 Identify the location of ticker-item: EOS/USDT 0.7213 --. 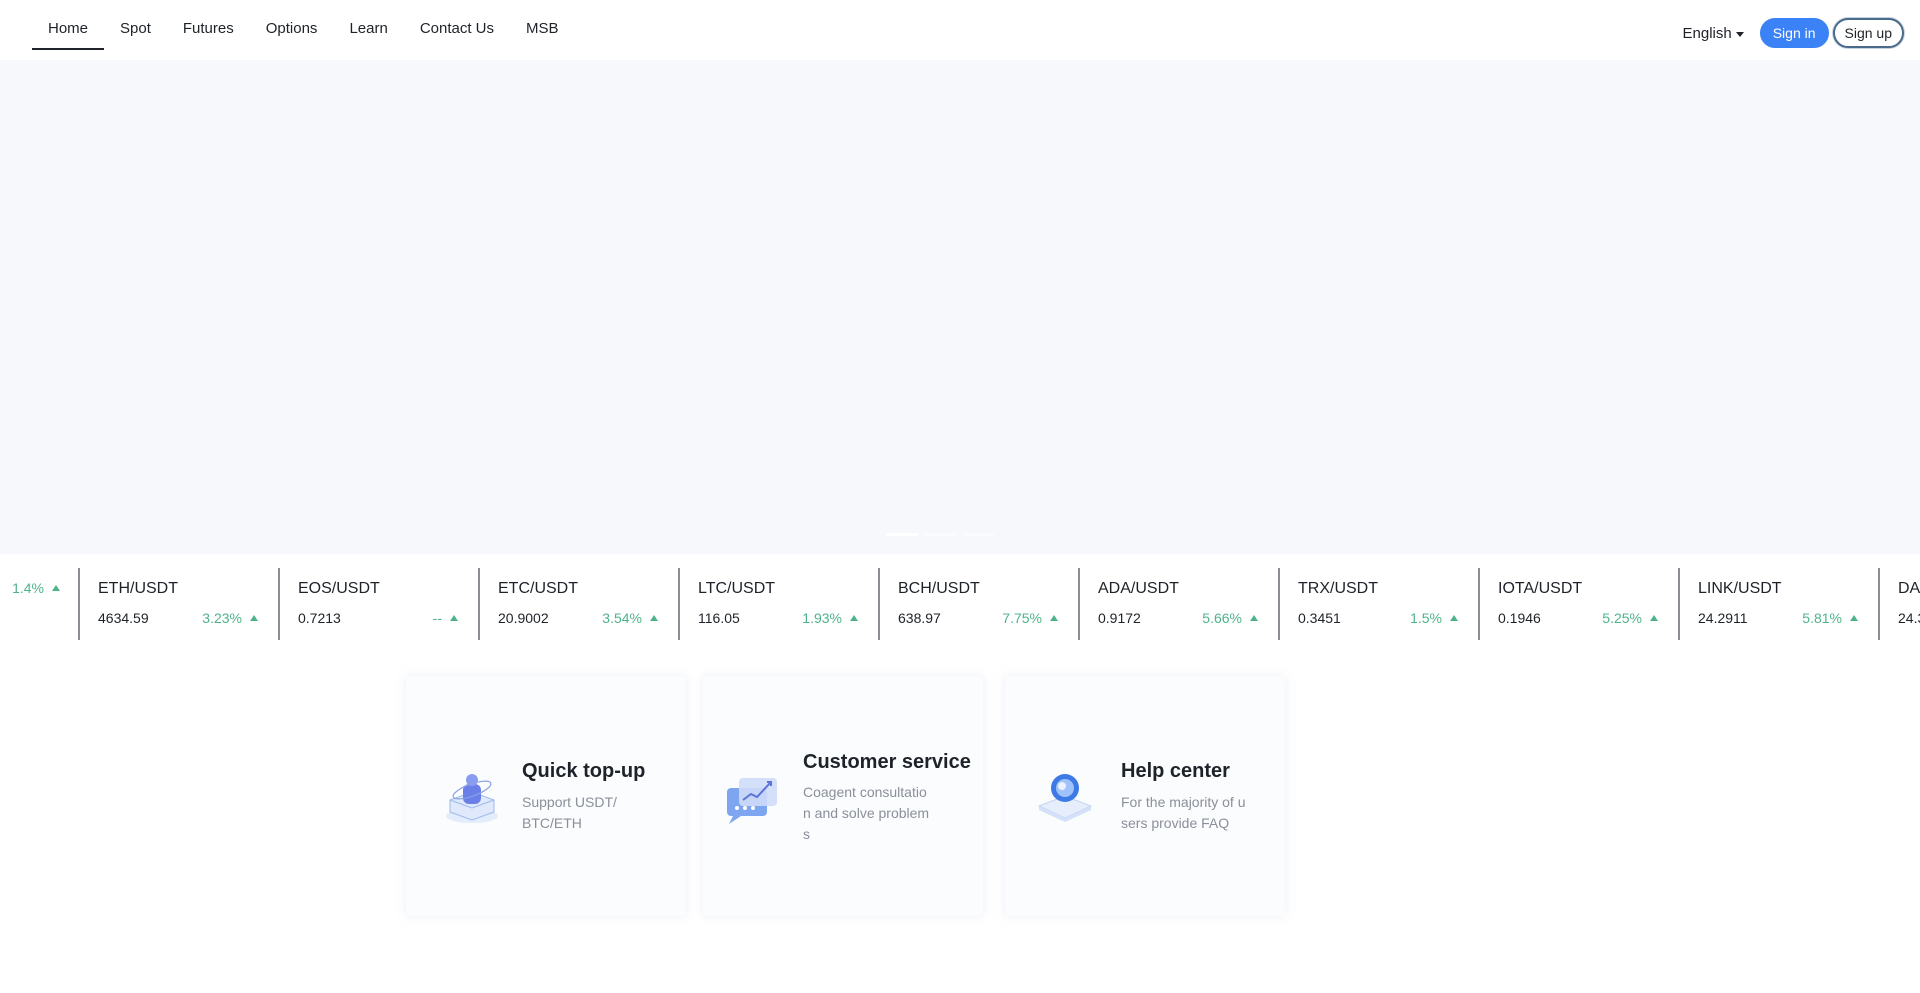
(378, 604).